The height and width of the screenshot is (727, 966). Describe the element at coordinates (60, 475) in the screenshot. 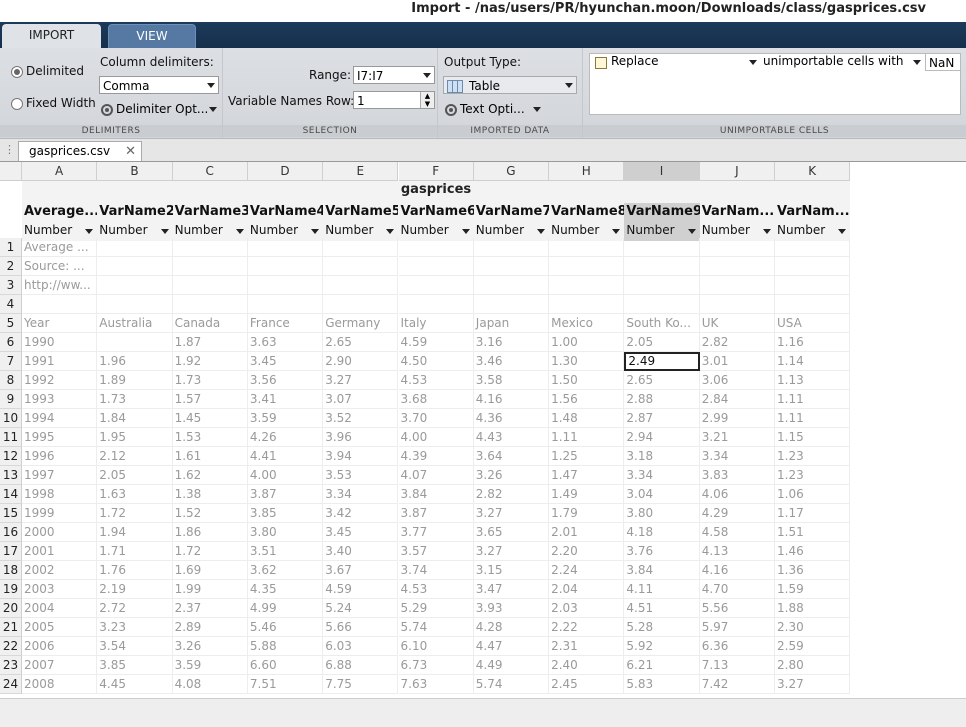

I see `table-cell: 1997` at that location.